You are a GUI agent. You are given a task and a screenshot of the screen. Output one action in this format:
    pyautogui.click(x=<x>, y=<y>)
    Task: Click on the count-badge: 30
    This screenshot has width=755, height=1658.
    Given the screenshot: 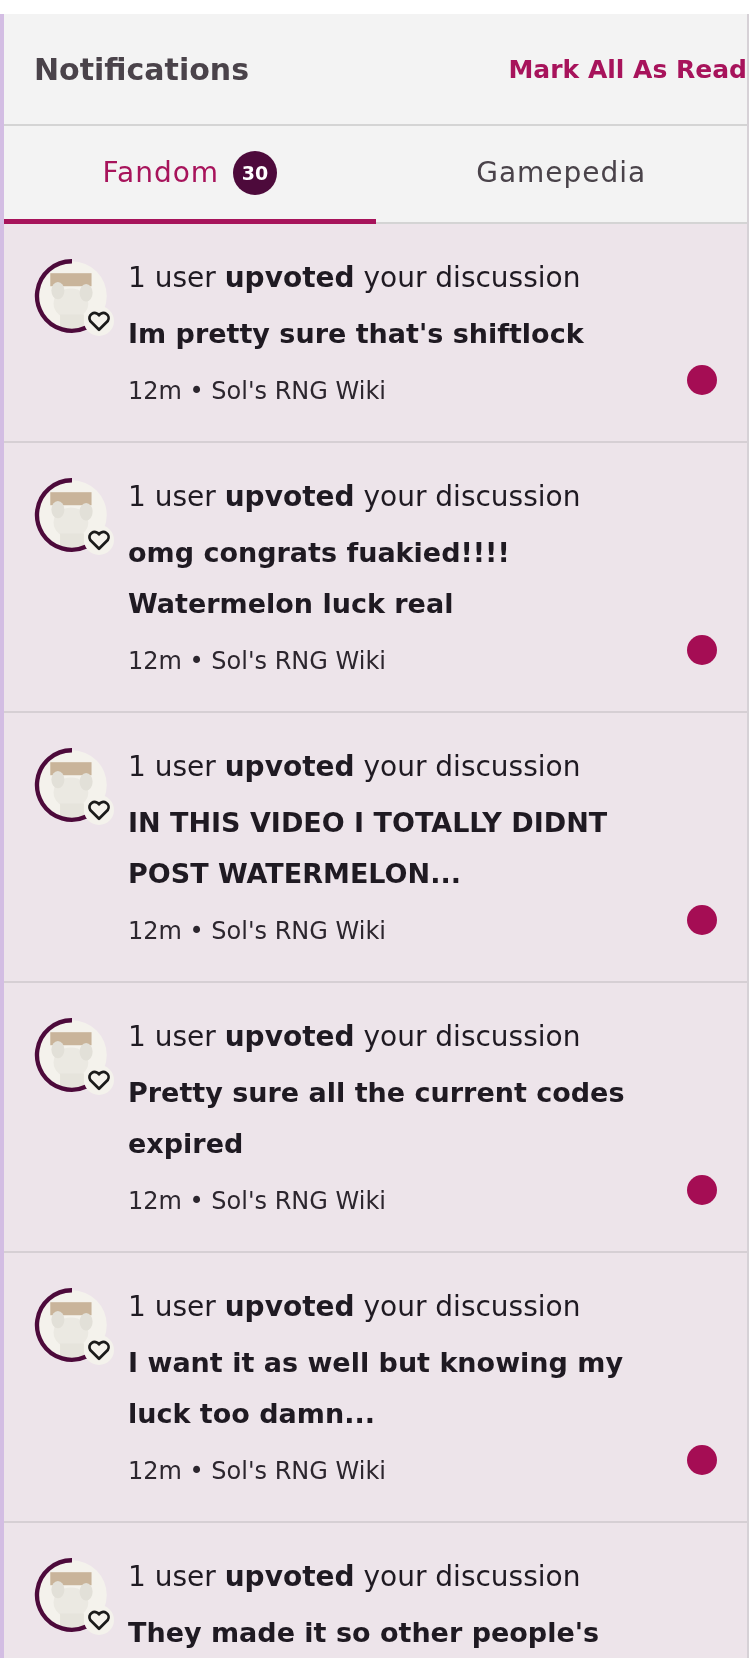 What is the action you would take?
    pyautogui.click(x=255, y=172)
    